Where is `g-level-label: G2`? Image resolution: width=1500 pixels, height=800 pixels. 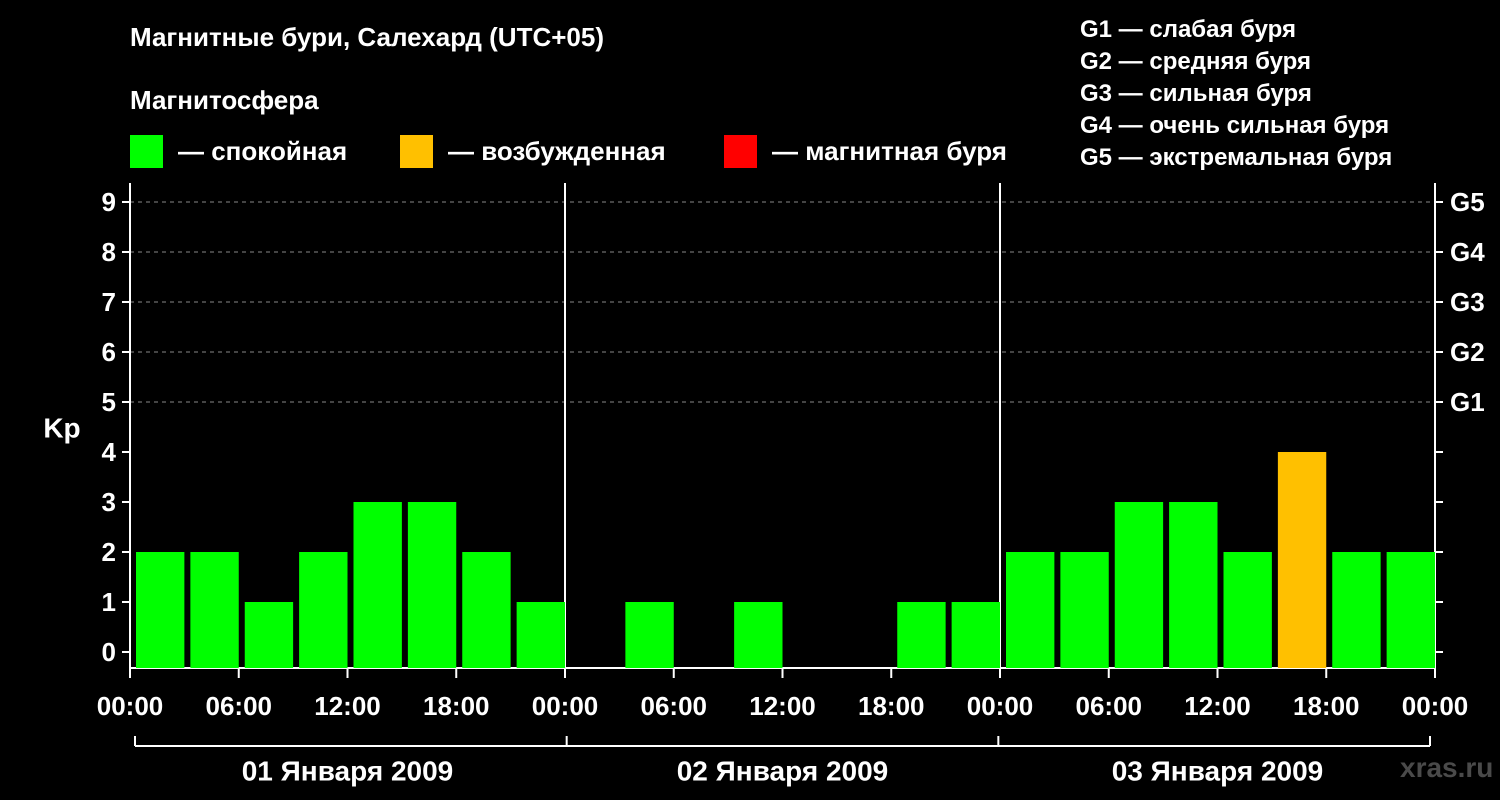
g-level-label: G2 is located at coordinates (1467, 352).